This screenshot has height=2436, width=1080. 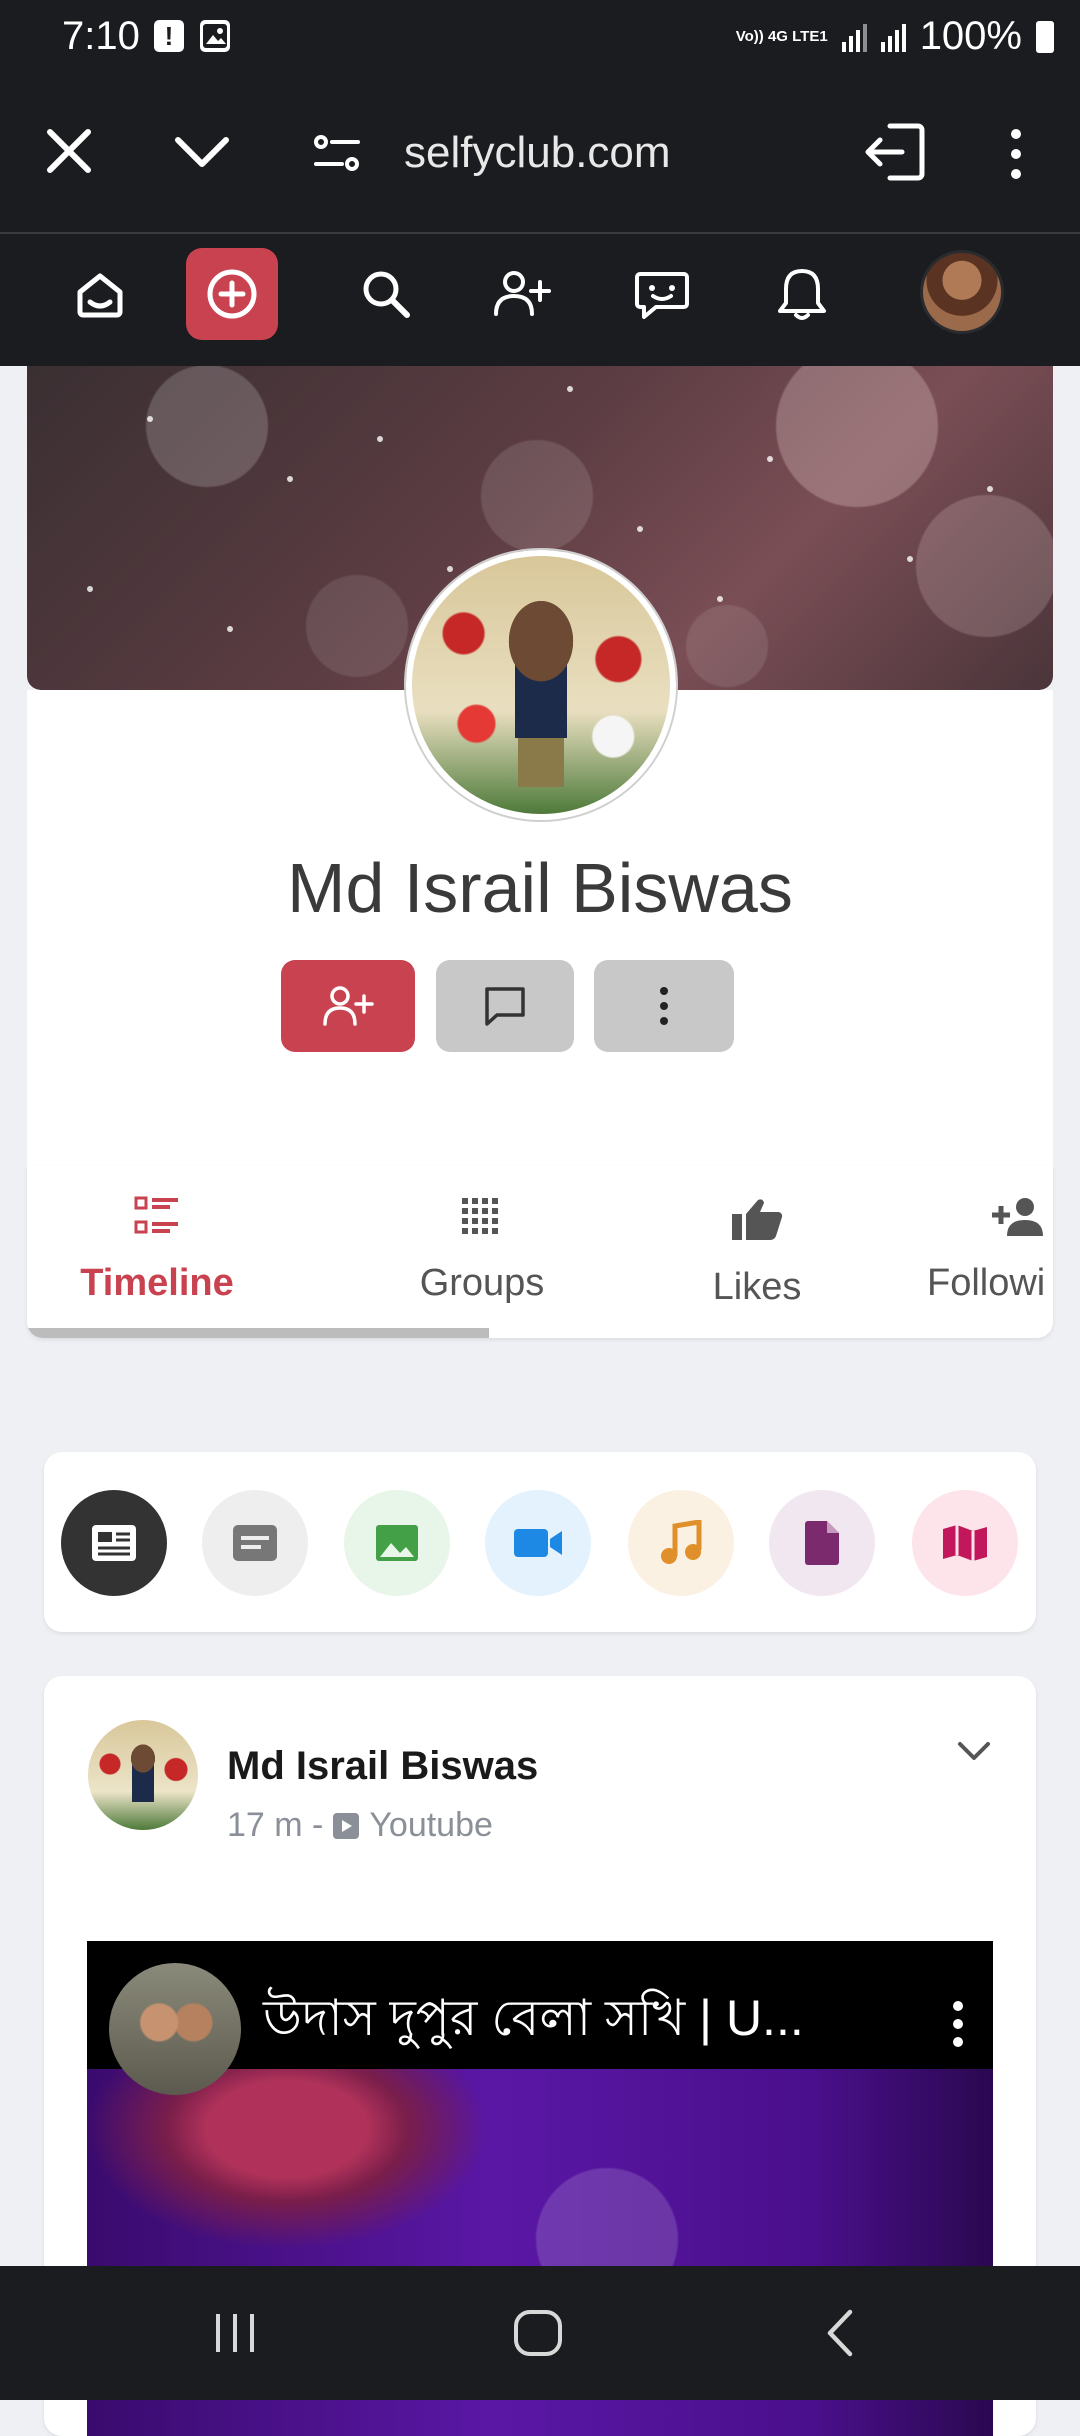 What do you see at coordinates (1045, 36) in the screenshot?
I see `battery-icon` at bounding box center [1045, 36].